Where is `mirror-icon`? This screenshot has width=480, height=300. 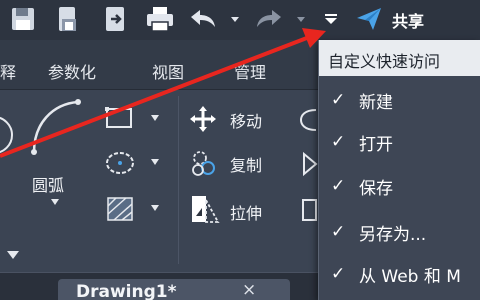
mirror-icon is located at coordinates (309, 164).